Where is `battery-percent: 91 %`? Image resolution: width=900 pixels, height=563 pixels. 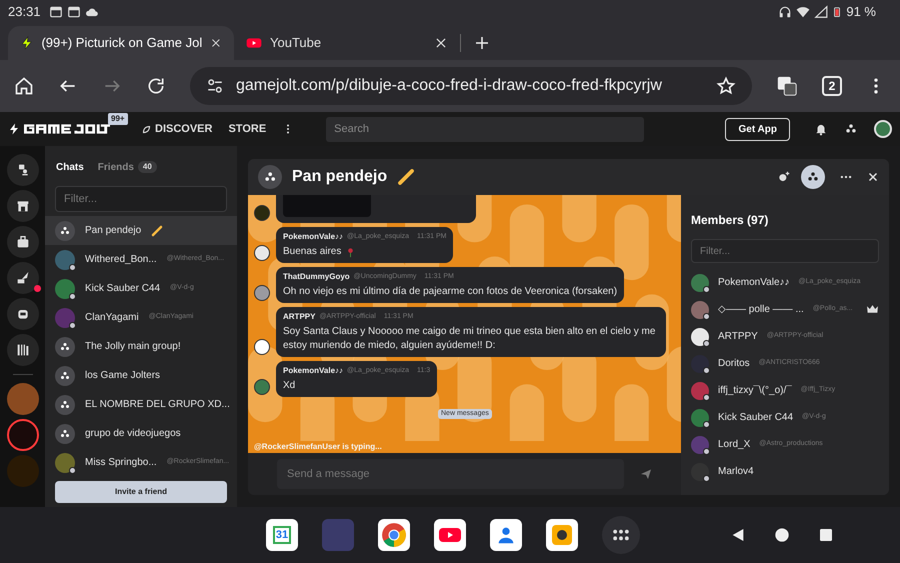
battery-percent: 91 % is located at coordinates (861, 12).